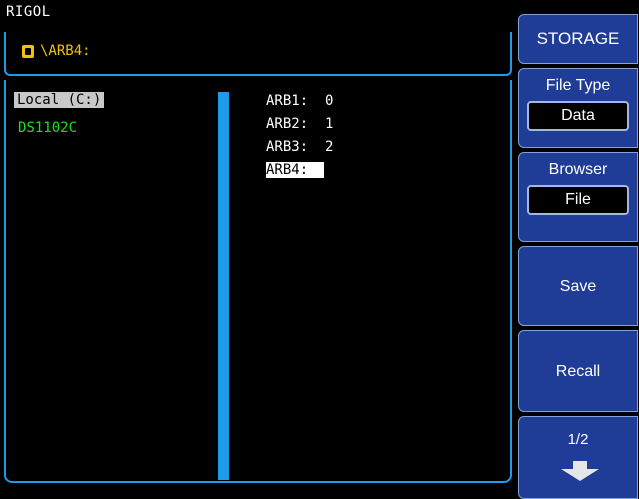 The image size is (639, 499). What do you see at coordinates (258, 54) in the screenshot?
I see `path-header: \ARB4:` at bounding box center [258, 54].